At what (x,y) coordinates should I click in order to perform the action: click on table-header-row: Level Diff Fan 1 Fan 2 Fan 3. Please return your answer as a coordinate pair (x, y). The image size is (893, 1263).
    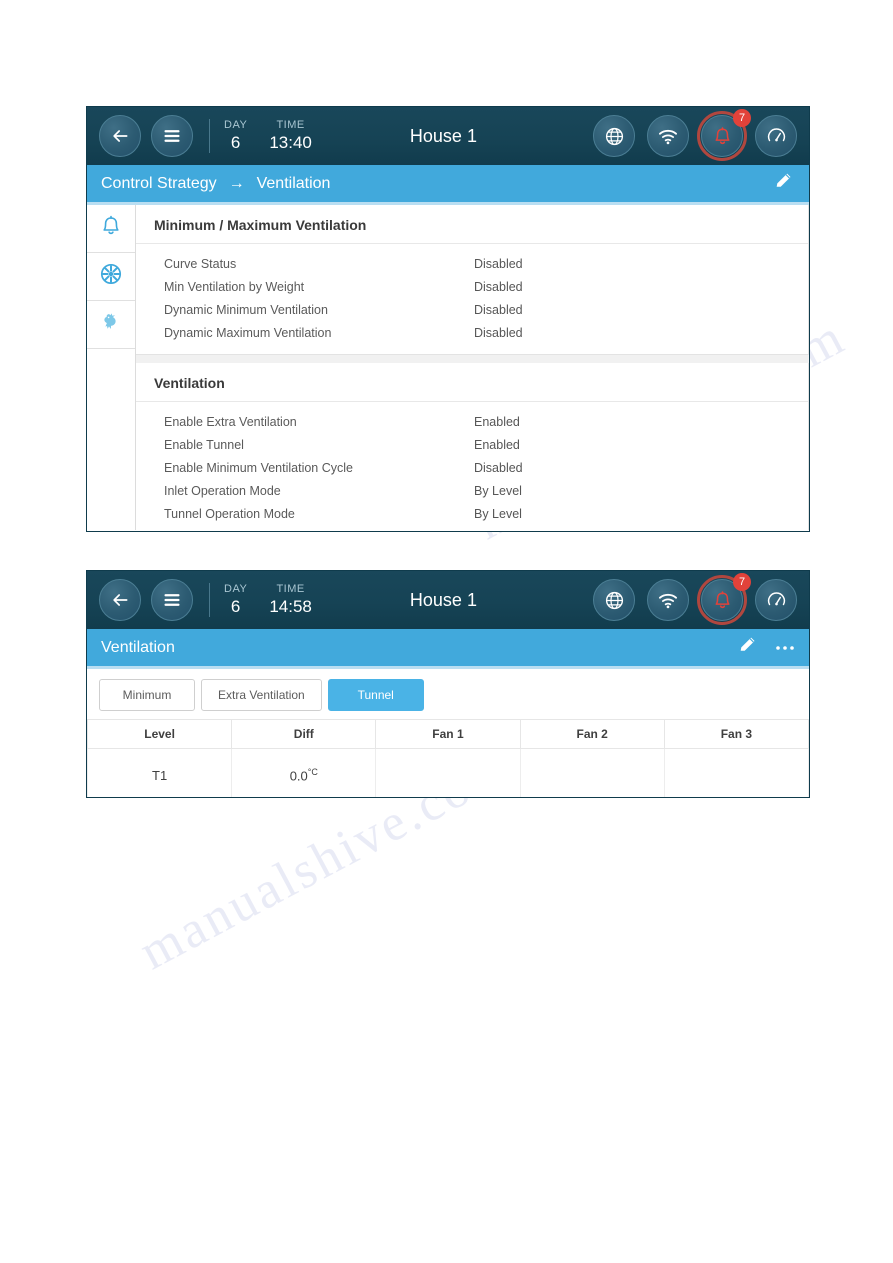
    Looking at the image, I should click on (448, 734).